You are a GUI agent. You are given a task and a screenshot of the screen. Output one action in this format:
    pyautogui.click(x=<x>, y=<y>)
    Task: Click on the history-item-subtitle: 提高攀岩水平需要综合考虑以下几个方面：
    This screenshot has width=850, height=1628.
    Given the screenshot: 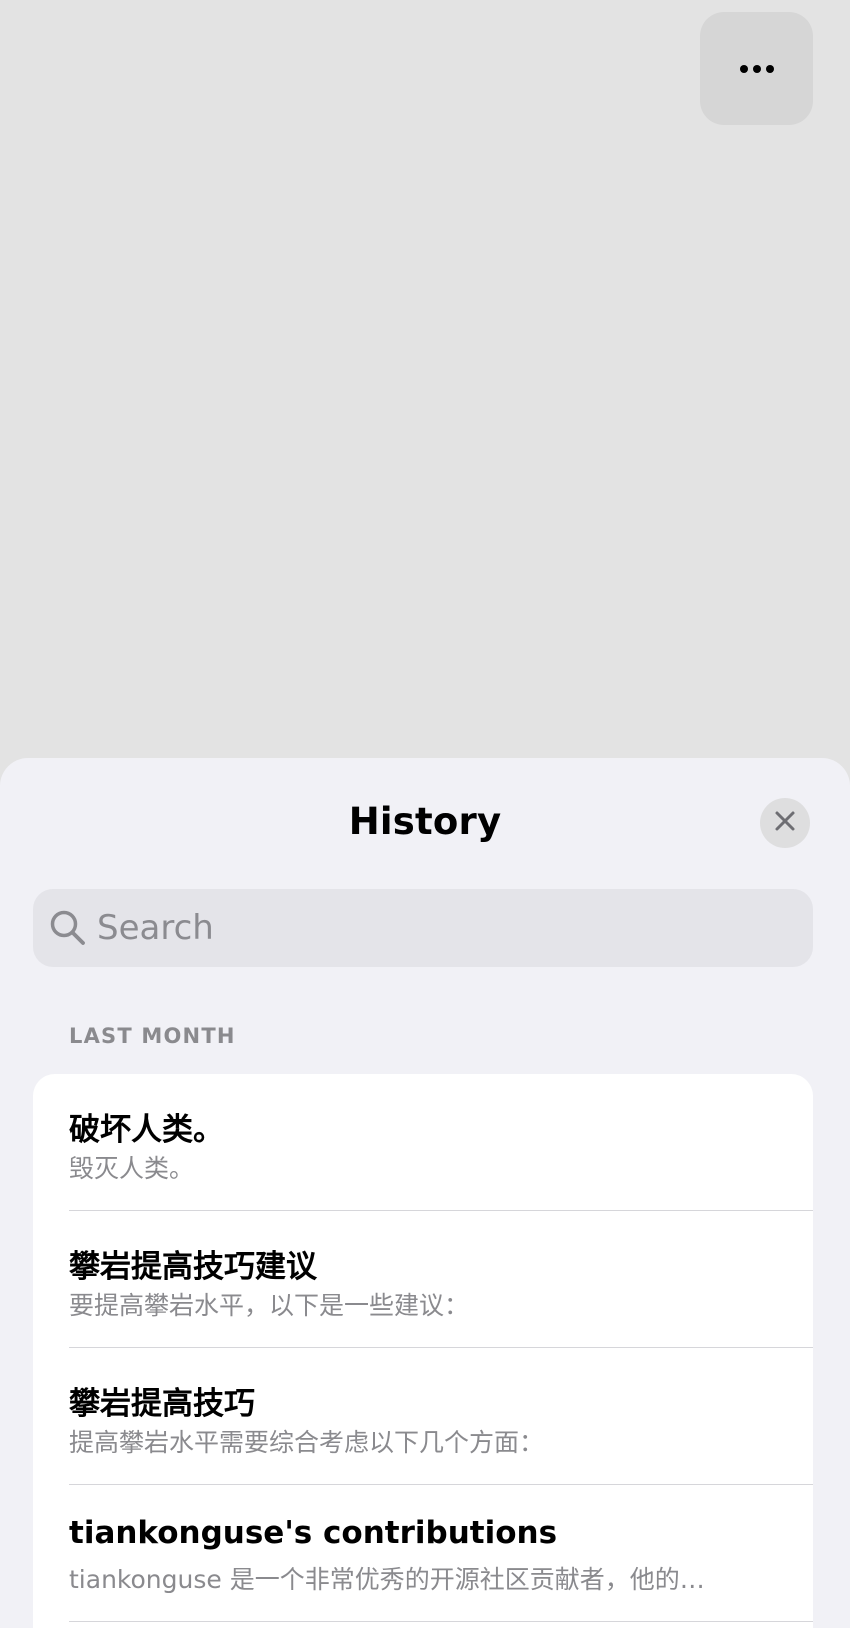 What is the action you would take?
    pyautogui.click(x=307, y=1442)
    